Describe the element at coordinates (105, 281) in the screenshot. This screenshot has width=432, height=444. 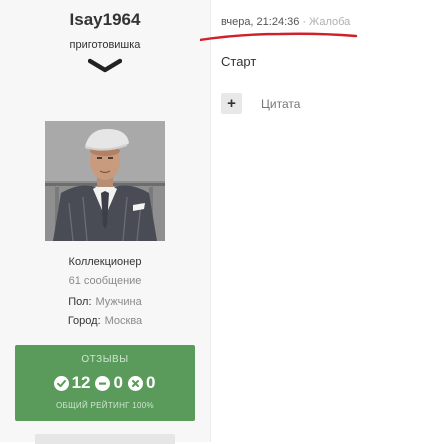
I see `author-post-count: 61 сообщение` at that location.